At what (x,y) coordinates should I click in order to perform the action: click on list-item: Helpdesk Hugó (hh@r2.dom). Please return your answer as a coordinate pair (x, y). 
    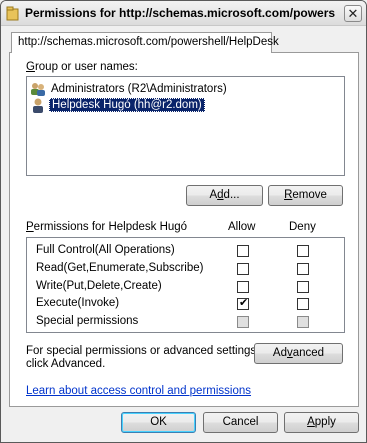
    Looking at the image, I should click on (185, 105).